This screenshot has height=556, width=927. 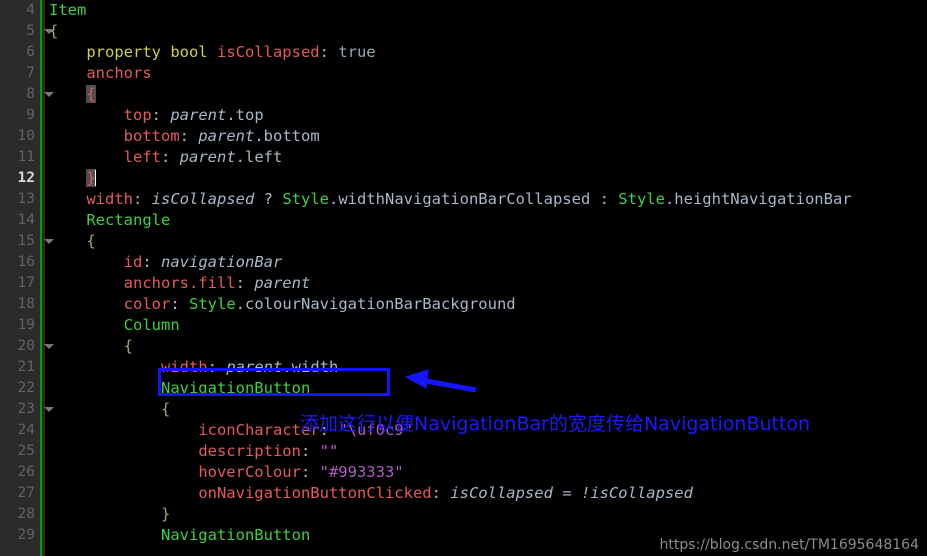 I want to click on code-token: NavigationButton, so click(x=235, y=535).